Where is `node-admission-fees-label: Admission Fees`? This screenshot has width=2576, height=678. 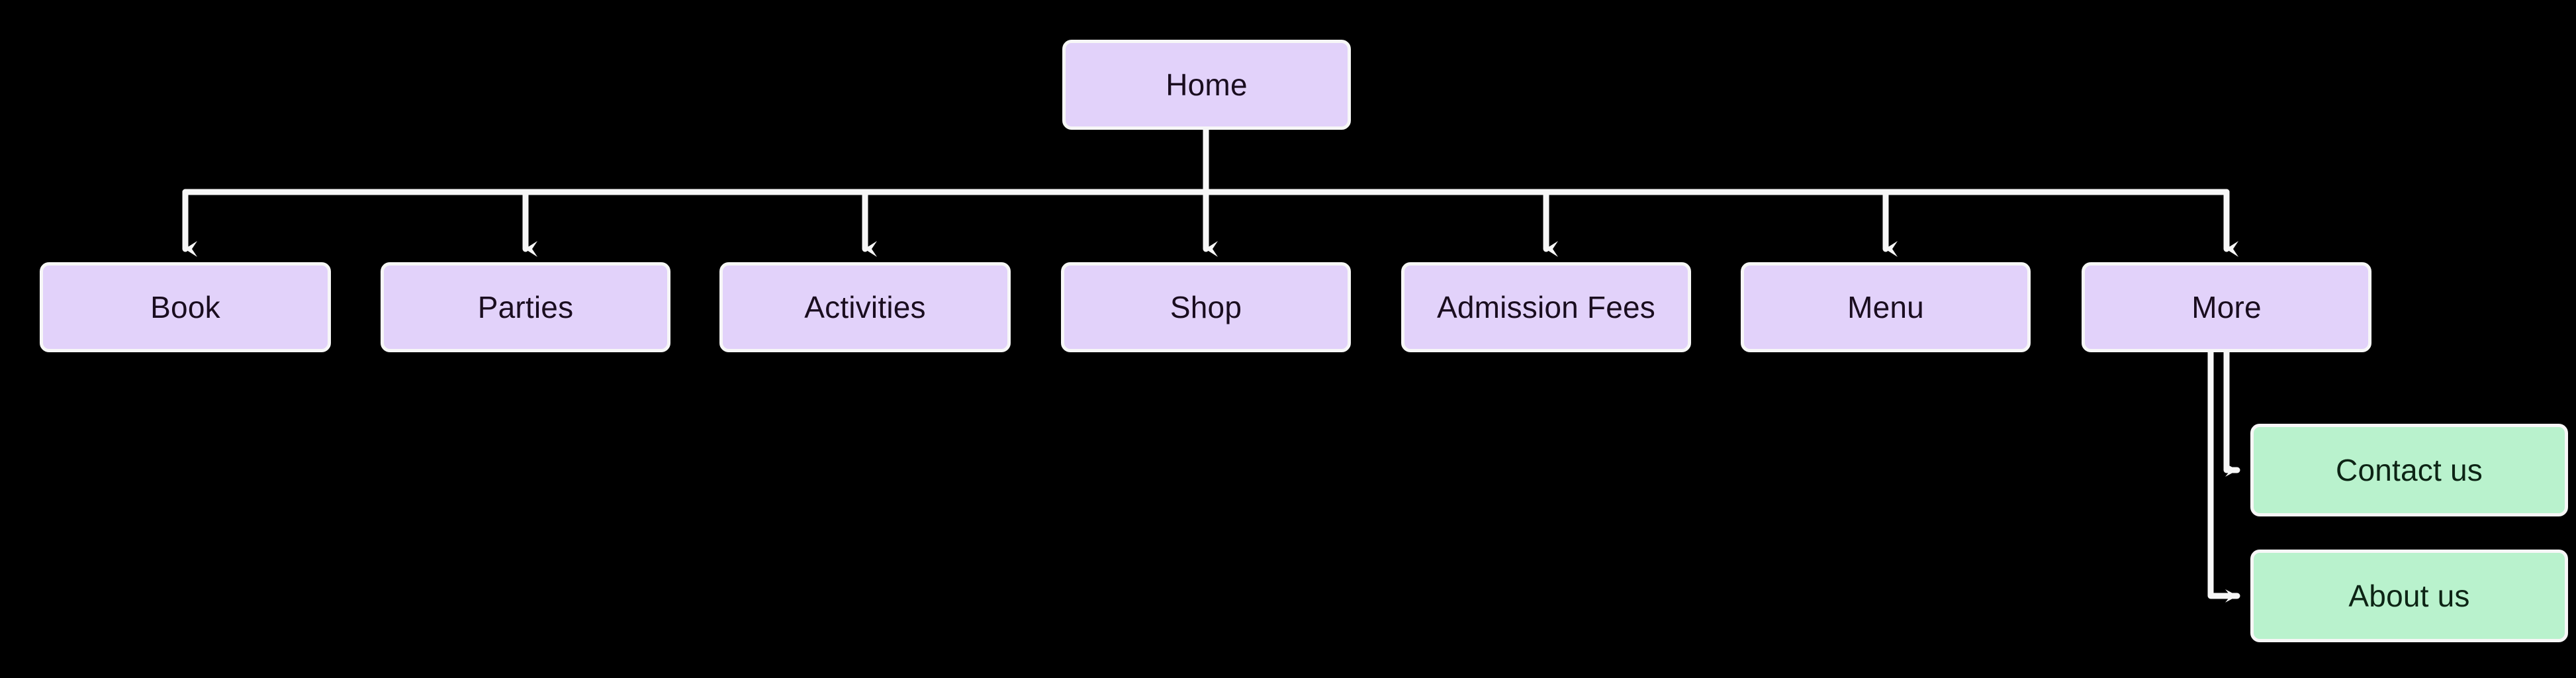
node-admission-fees-label: Admission Fees is located at coordinates (1546, 306).